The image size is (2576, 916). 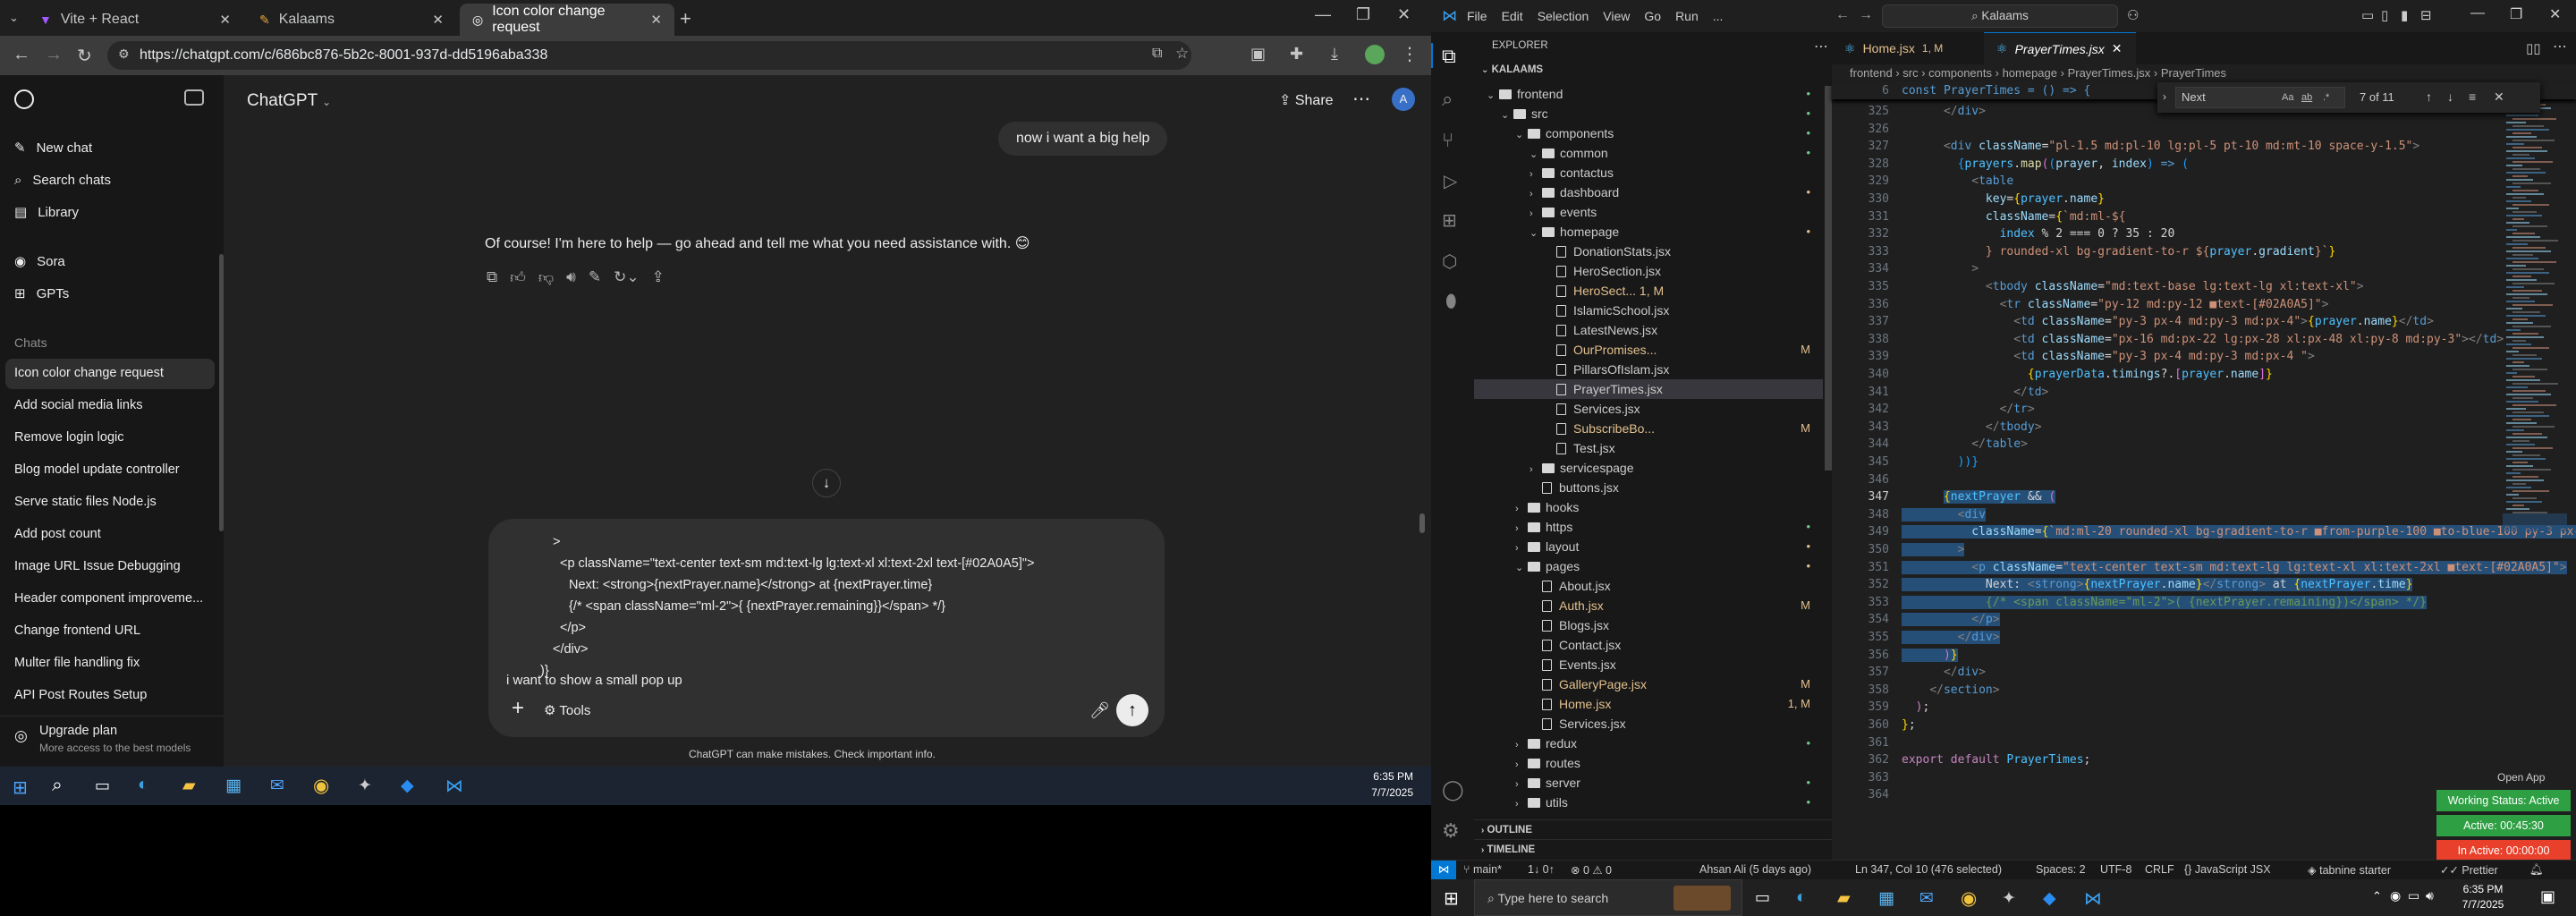 I want to click on code-line: <div, so click(x=1944, y=514).